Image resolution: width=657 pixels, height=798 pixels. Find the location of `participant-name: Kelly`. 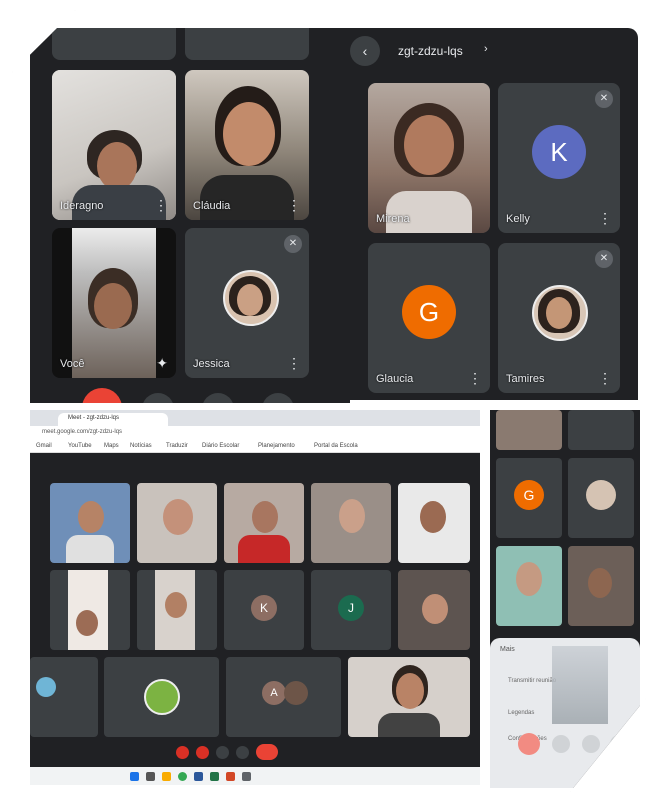

participant-name: Kelly is located at coordinates (518, 219).